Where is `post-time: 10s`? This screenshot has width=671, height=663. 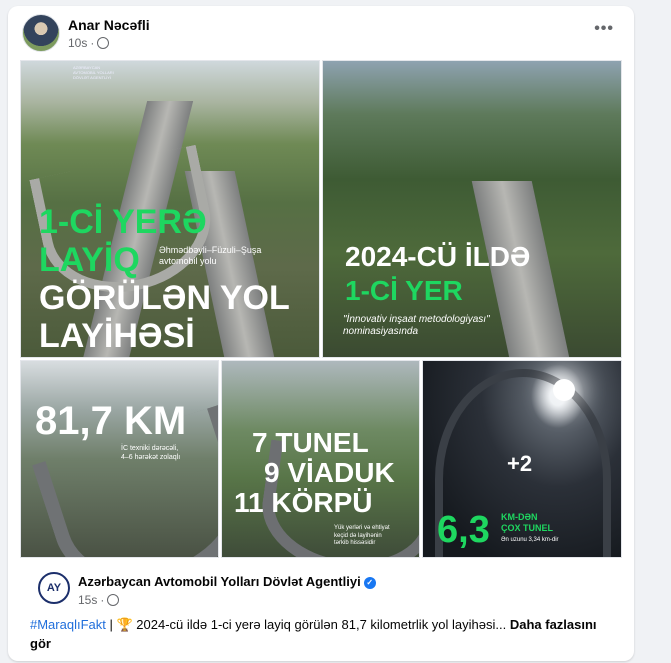
post-time: 10s is located at coordinates (77, 43).